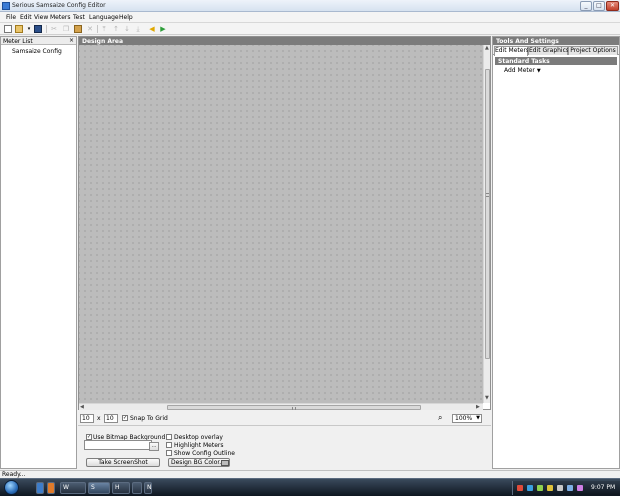  I want to click on show-outline-label: Show Config Outline, so click(204, 453).